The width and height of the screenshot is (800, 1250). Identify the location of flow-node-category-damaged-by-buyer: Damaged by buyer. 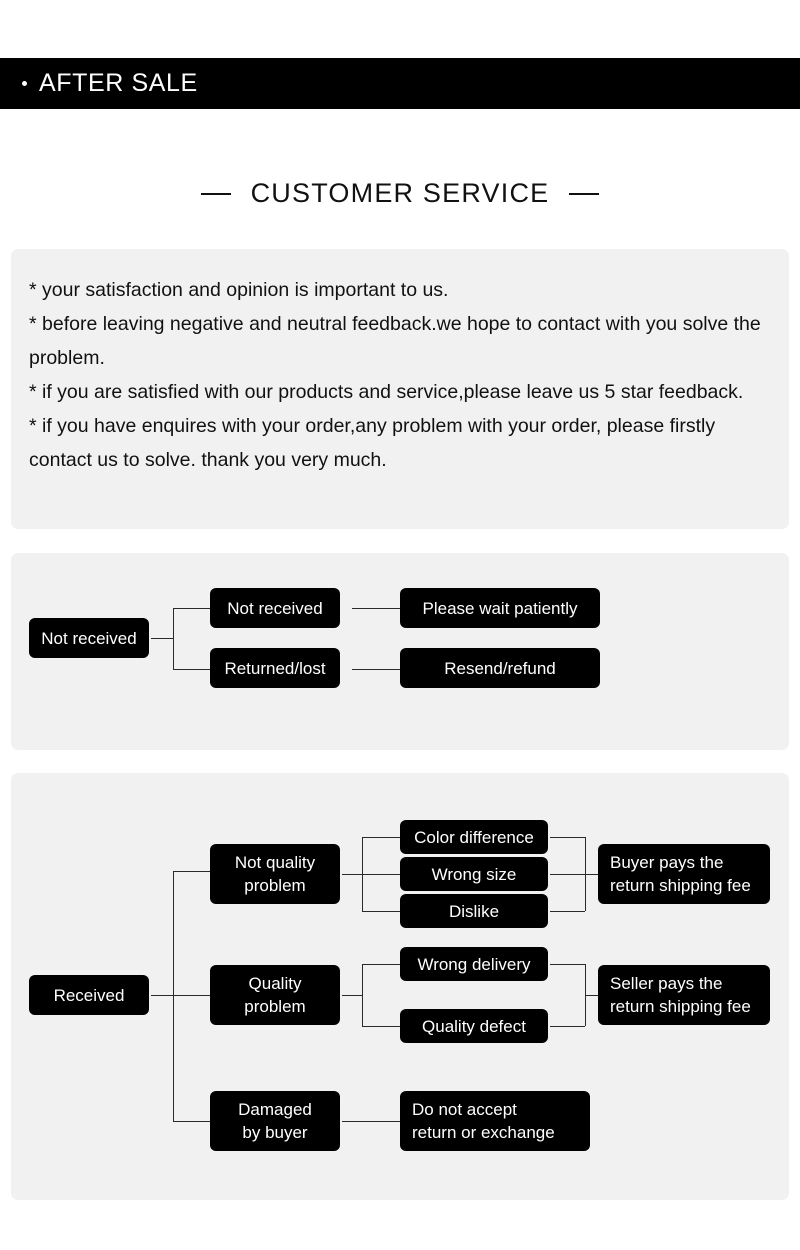
(275, 1121).